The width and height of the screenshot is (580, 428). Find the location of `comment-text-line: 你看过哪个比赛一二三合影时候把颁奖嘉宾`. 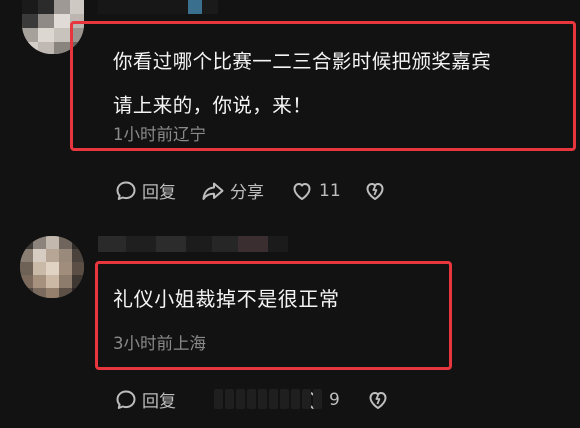

comment-text-line: 你看过哪个比赛一二三合影时候把颁奖嘉宾 is located at coordinates (302, 61).